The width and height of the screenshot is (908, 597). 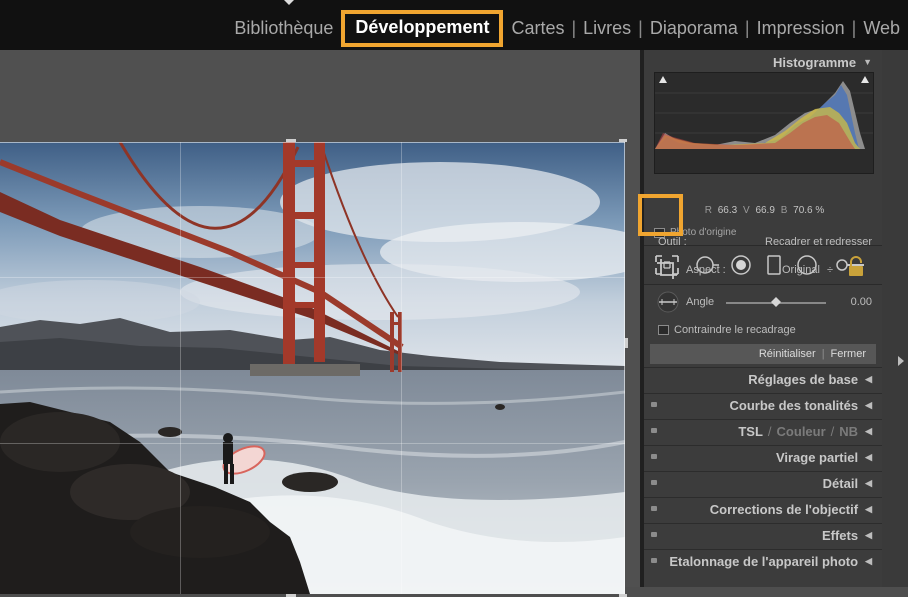 I want to click on panel-tsl: TSL / Couleur / NB ◀, so click(x=763, y=431).